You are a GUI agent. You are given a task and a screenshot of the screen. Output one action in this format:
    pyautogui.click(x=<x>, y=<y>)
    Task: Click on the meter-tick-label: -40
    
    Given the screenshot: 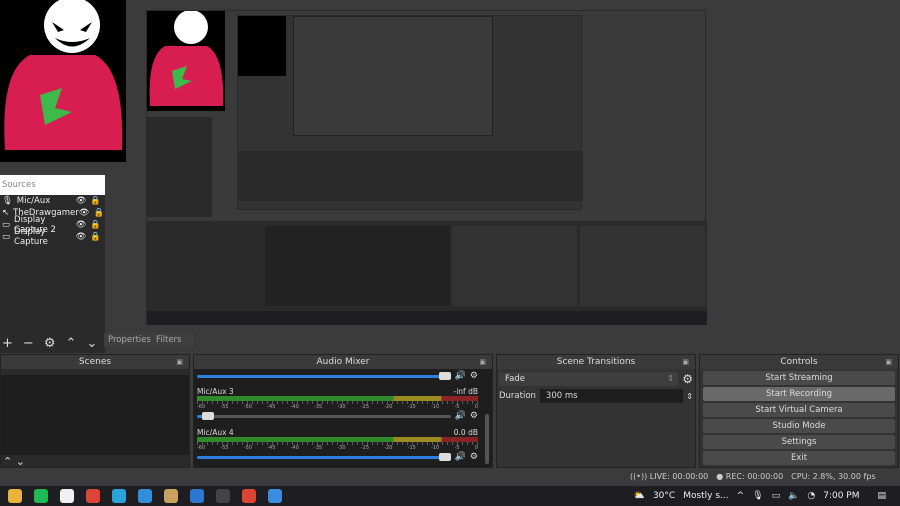 What is the action you would take?
    pyautogui.click(x=294, y=448)
    